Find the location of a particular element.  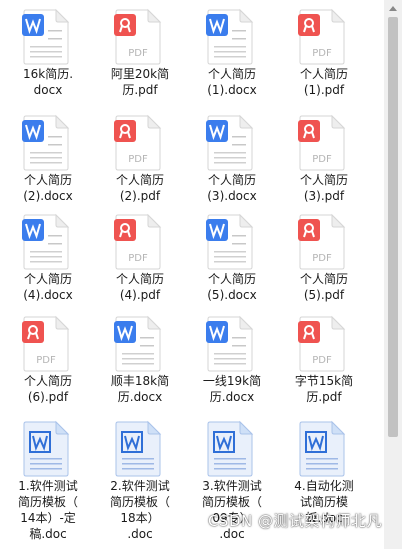

file-name: 个人简历 (4).pdf is located at coordinates (139, 287).